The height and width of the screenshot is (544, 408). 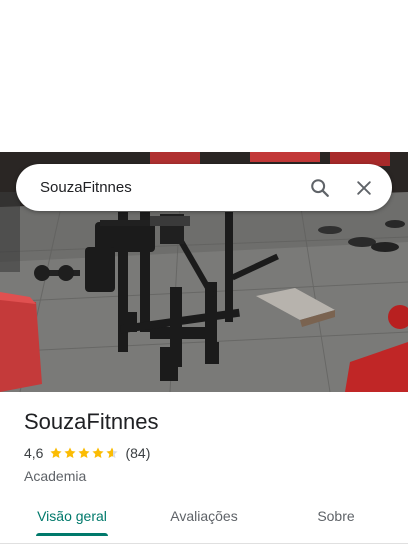 I want to click on search-icon, so click(x=320, y=187).